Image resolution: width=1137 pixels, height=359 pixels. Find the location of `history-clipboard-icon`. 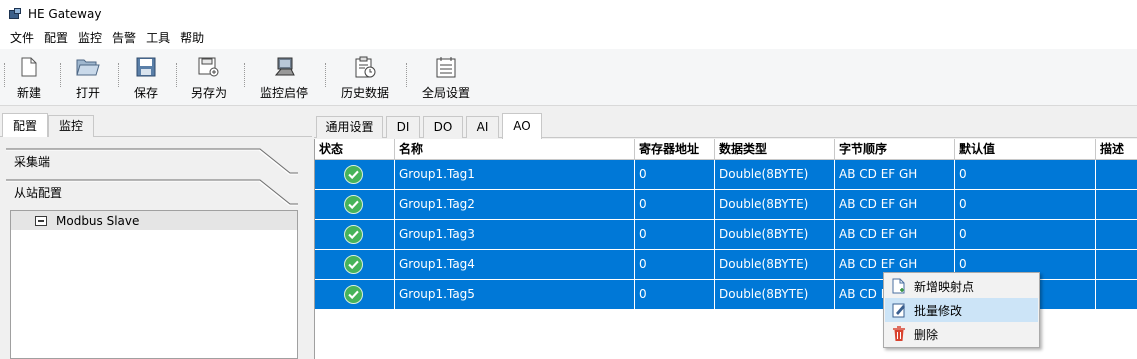

history-clipboard-icon is located at coordinates (365, 67).